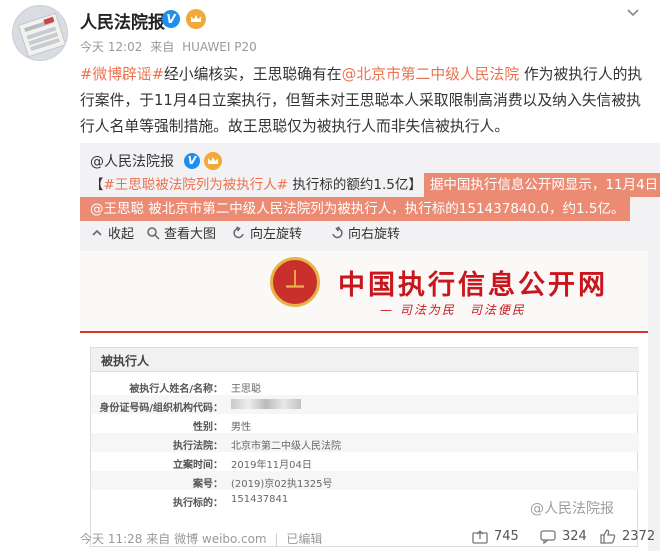 The width and height of the screenshot is (660, 551). What do you see at coordinates (506, 536) in the screenshot?
I see `repost-count: 745` at bounding box center [506, 536].